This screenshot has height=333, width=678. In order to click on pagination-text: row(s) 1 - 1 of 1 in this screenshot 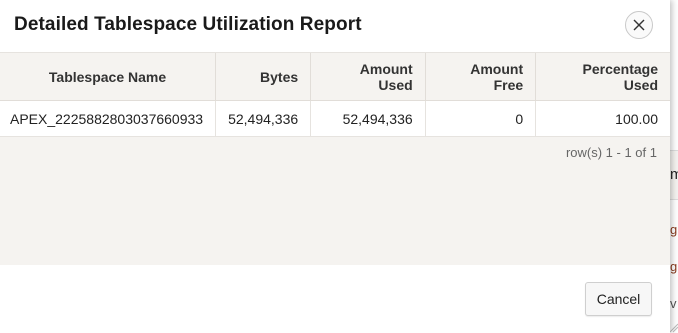, I will do `click(611, 152)`.